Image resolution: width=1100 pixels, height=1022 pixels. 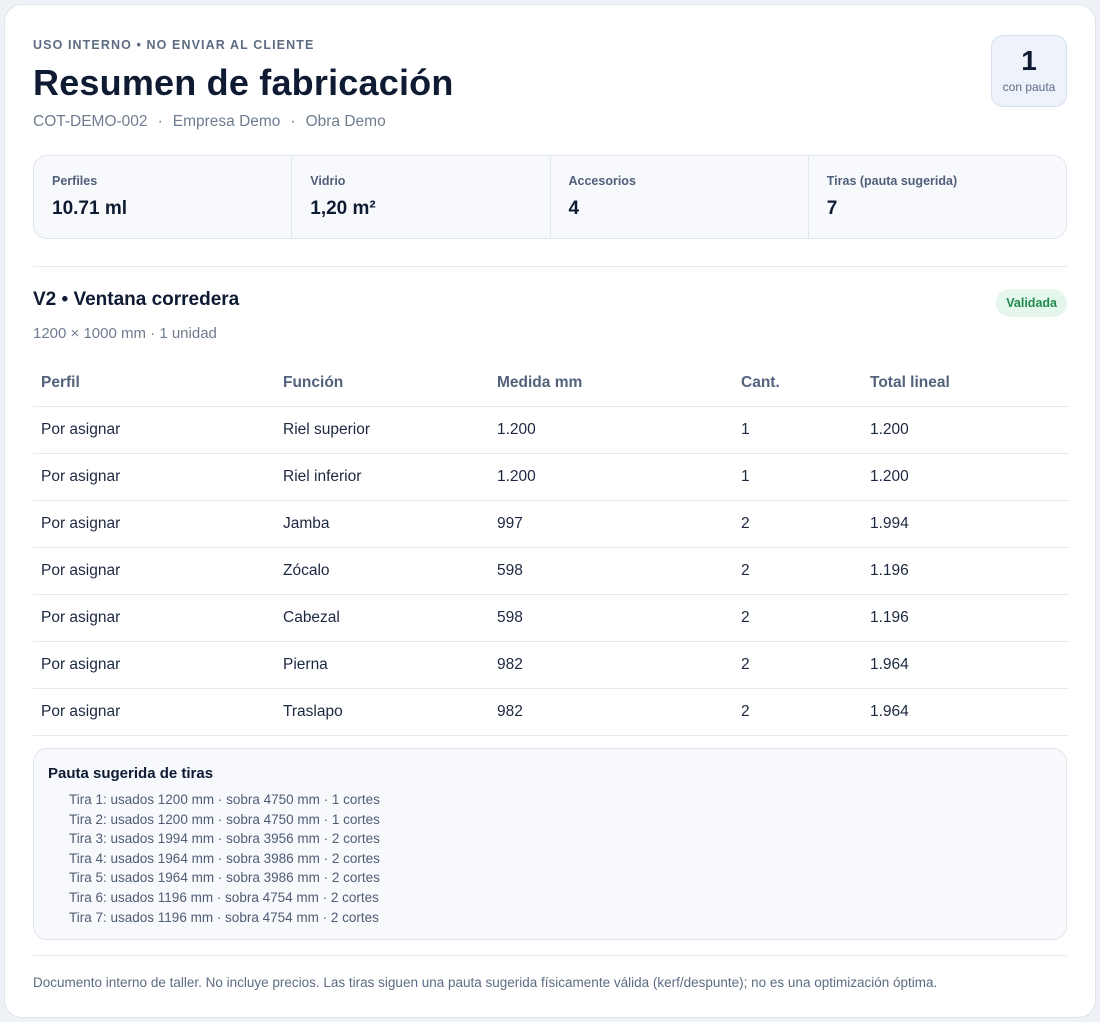 I want to click on cell-funcion: Cabezal, so click(x=382, y=618).